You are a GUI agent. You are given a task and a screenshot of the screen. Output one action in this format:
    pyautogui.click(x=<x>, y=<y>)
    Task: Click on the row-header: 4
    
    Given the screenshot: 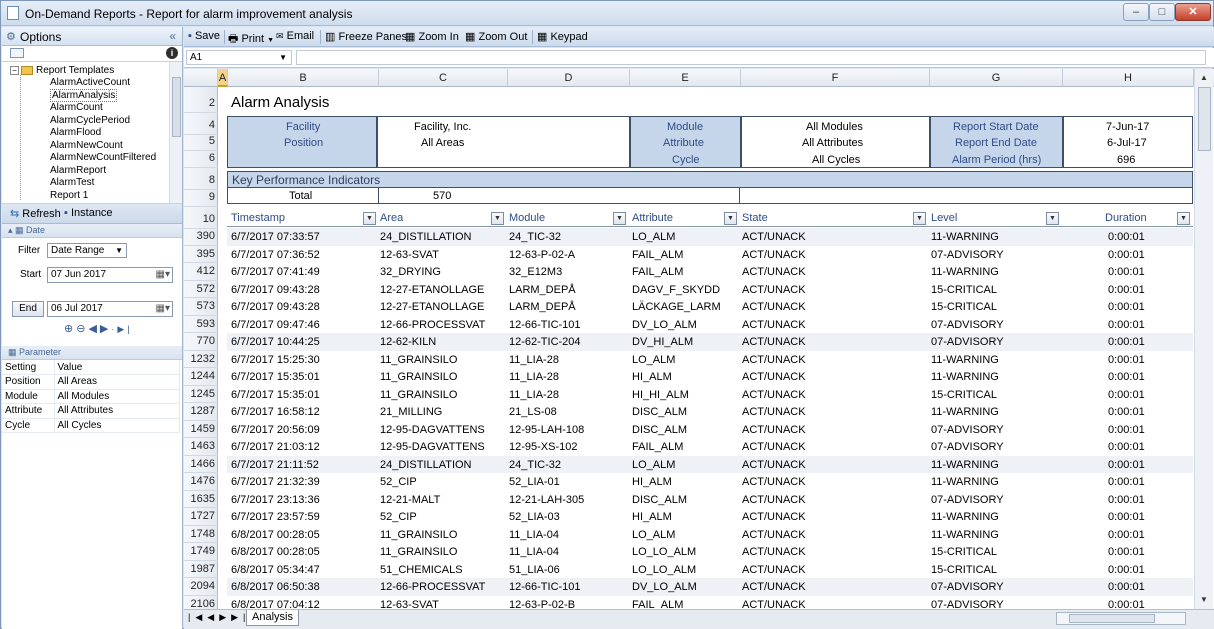 What is the action you would take?
    pyautogui.click(x=201, y=126)
    